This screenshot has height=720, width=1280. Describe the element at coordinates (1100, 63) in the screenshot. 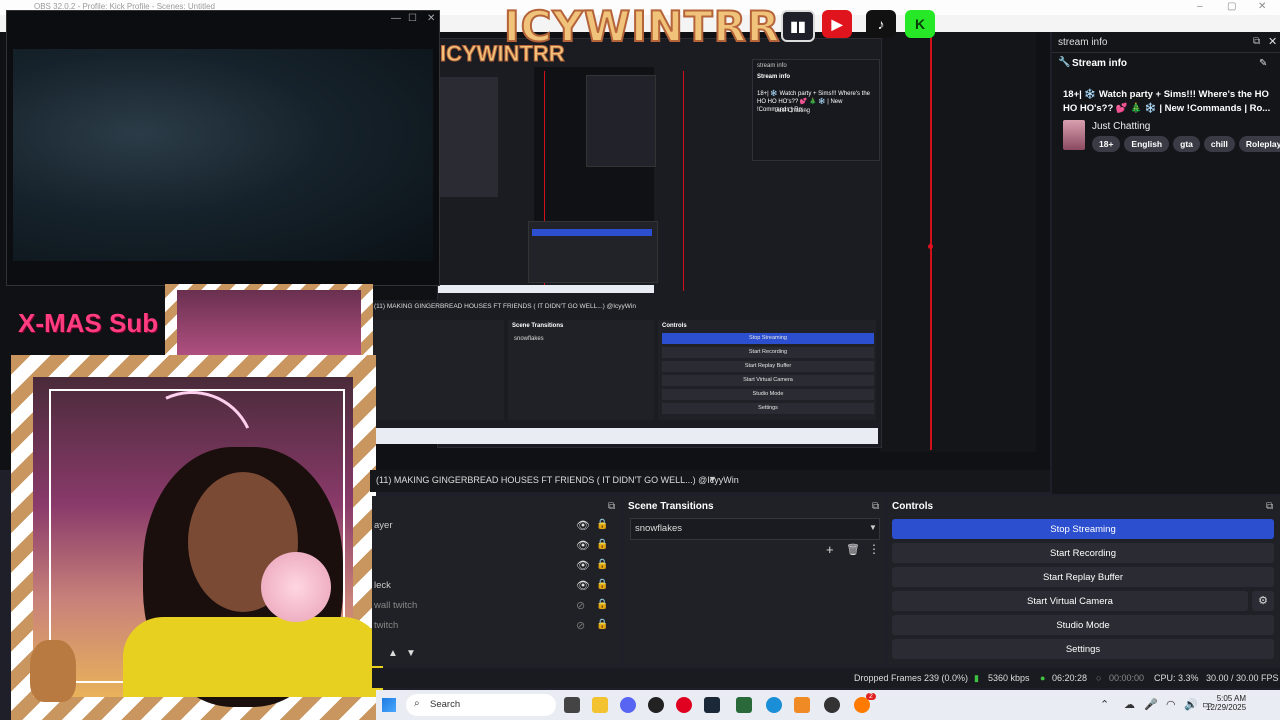

I see `dock-subtitle: Stream info` at that location.